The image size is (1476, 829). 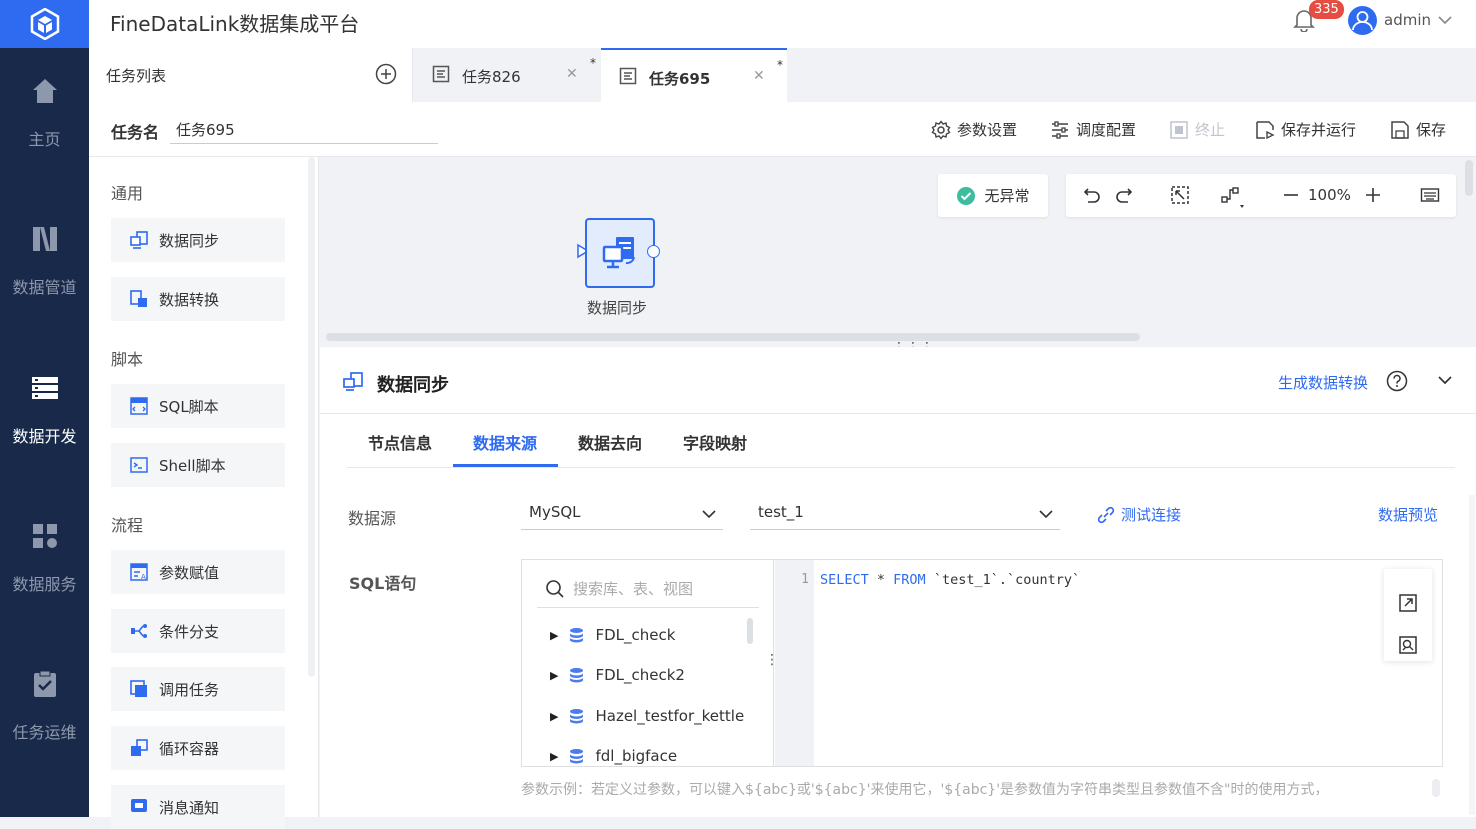 I want to click on home-icon, so click(x=44, y=91).